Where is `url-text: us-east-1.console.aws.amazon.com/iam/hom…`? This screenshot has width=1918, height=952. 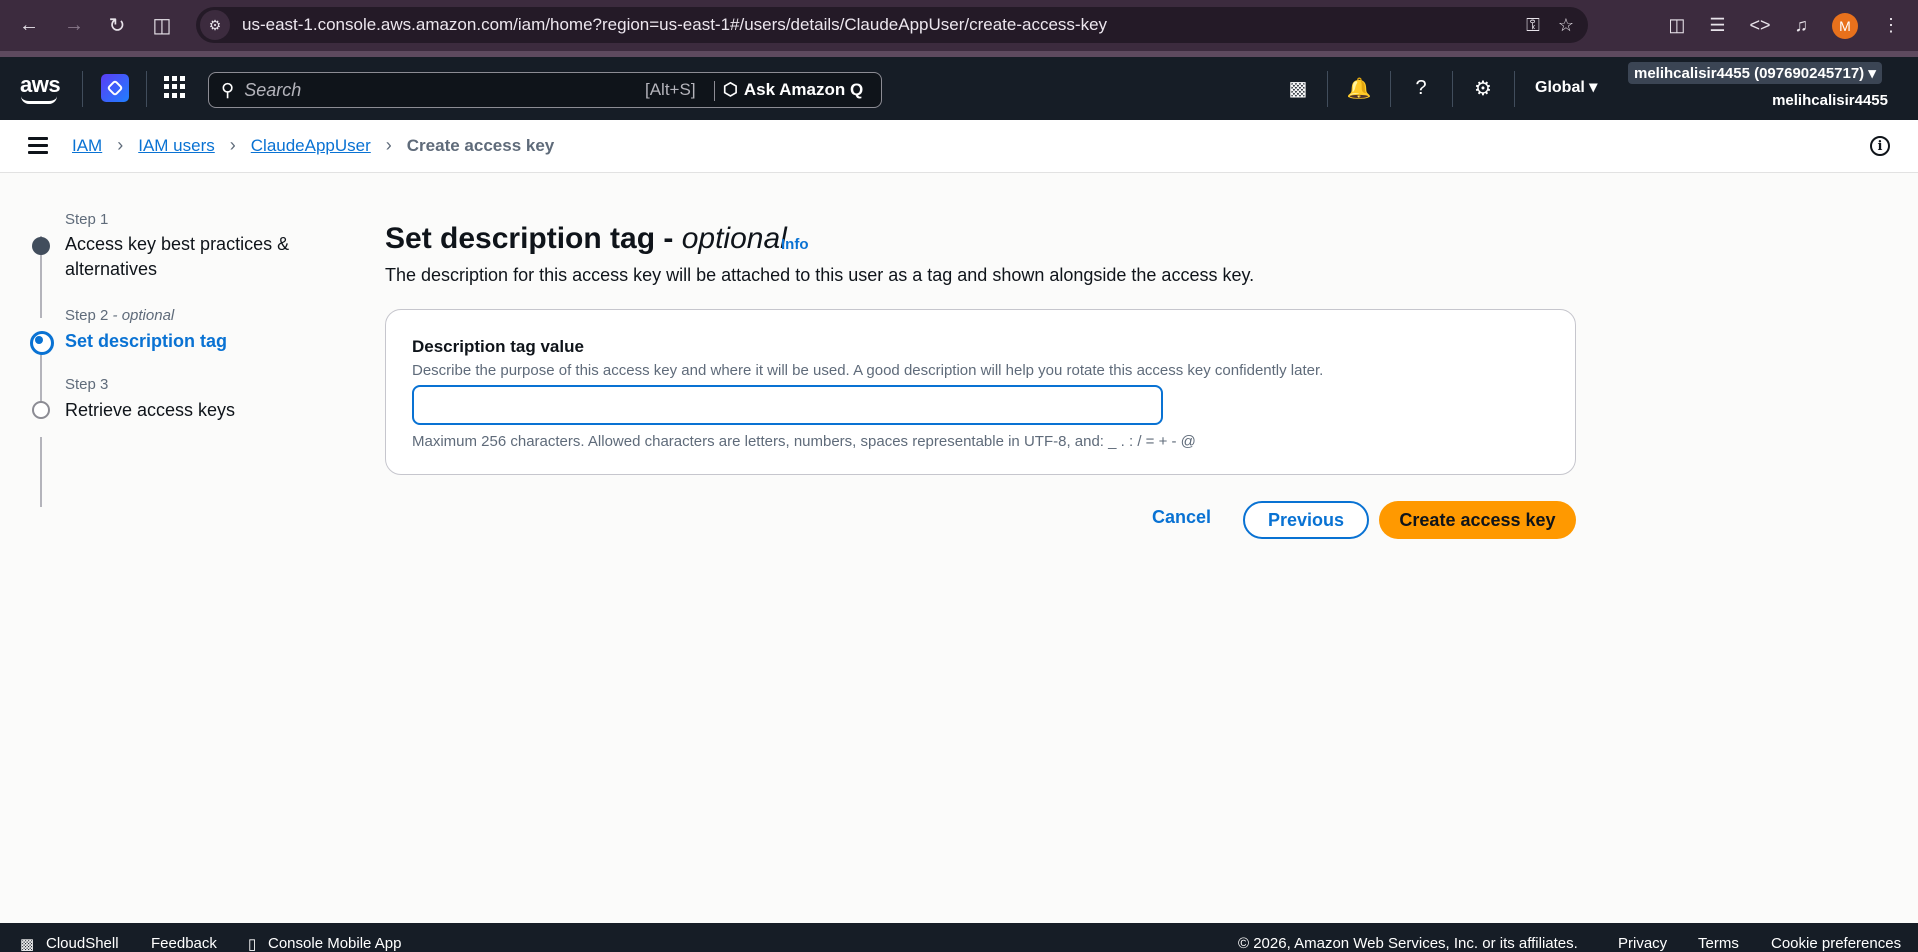
url-text: us-east-1.console.aws.amazon.com/iam/hom… is located at coordinates (674, 25).